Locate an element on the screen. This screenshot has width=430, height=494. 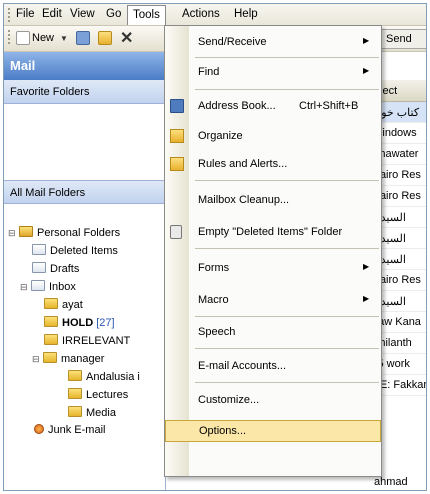
folder-personal-folders: ⊟ Personal Folders is located at coordinates (64, 234).